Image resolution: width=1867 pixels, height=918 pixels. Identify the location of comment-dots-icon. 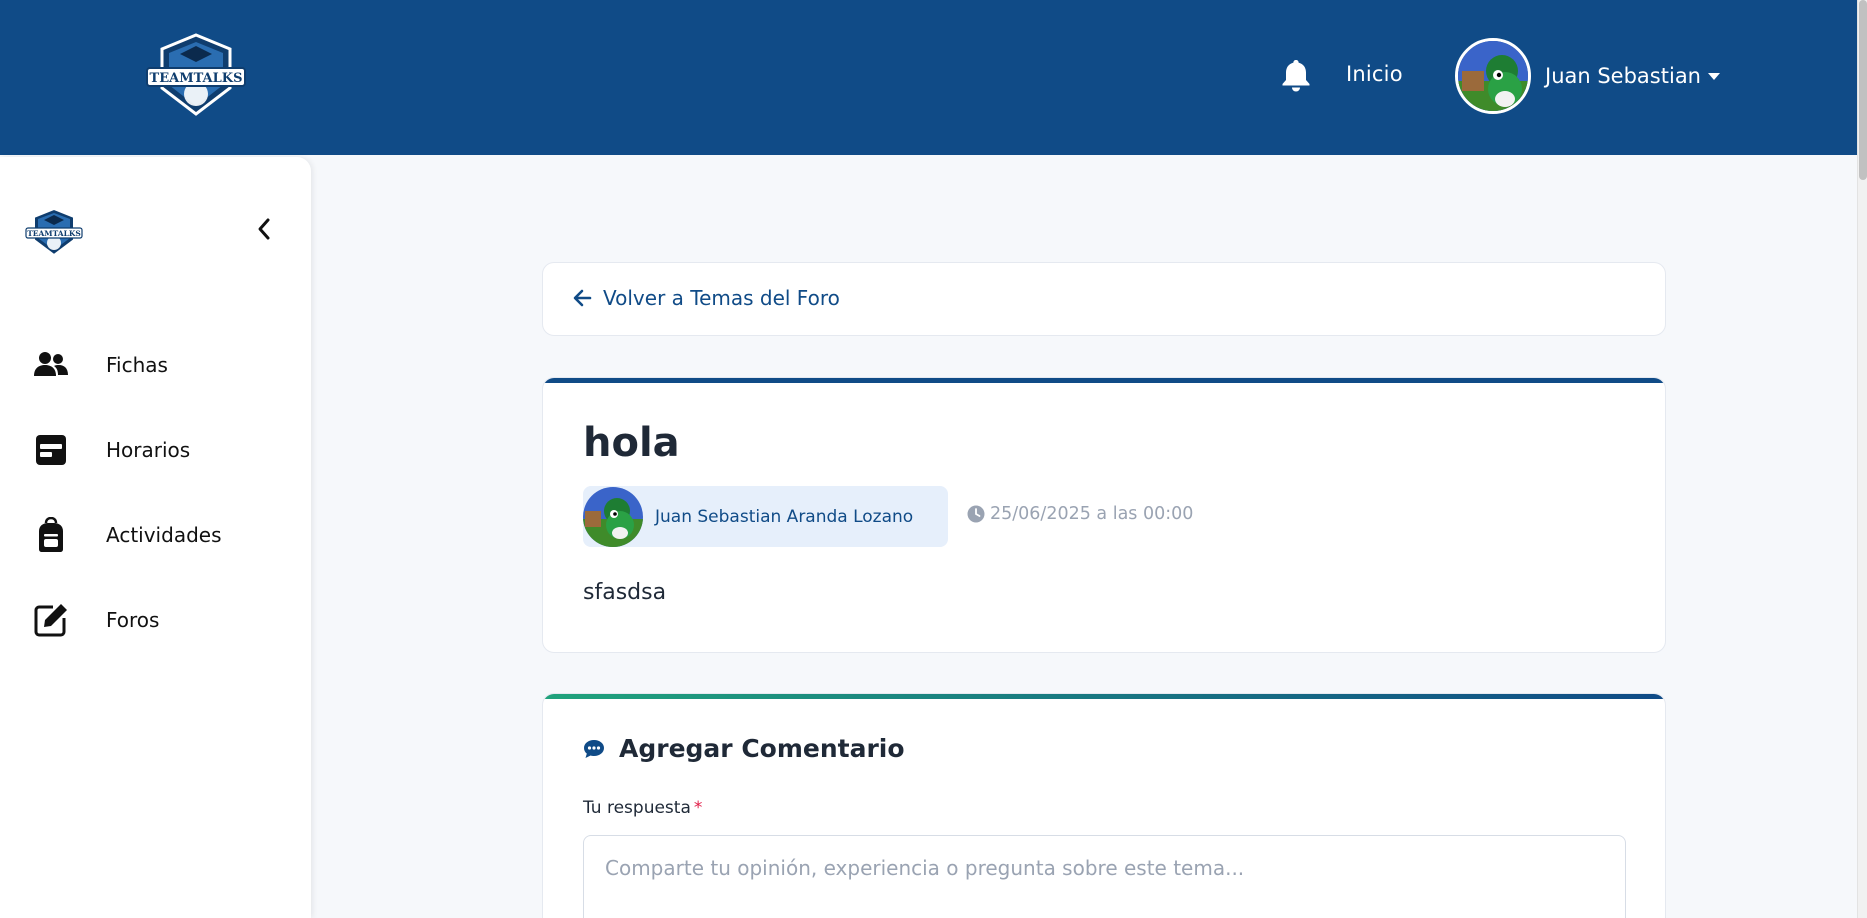
(594, 748).